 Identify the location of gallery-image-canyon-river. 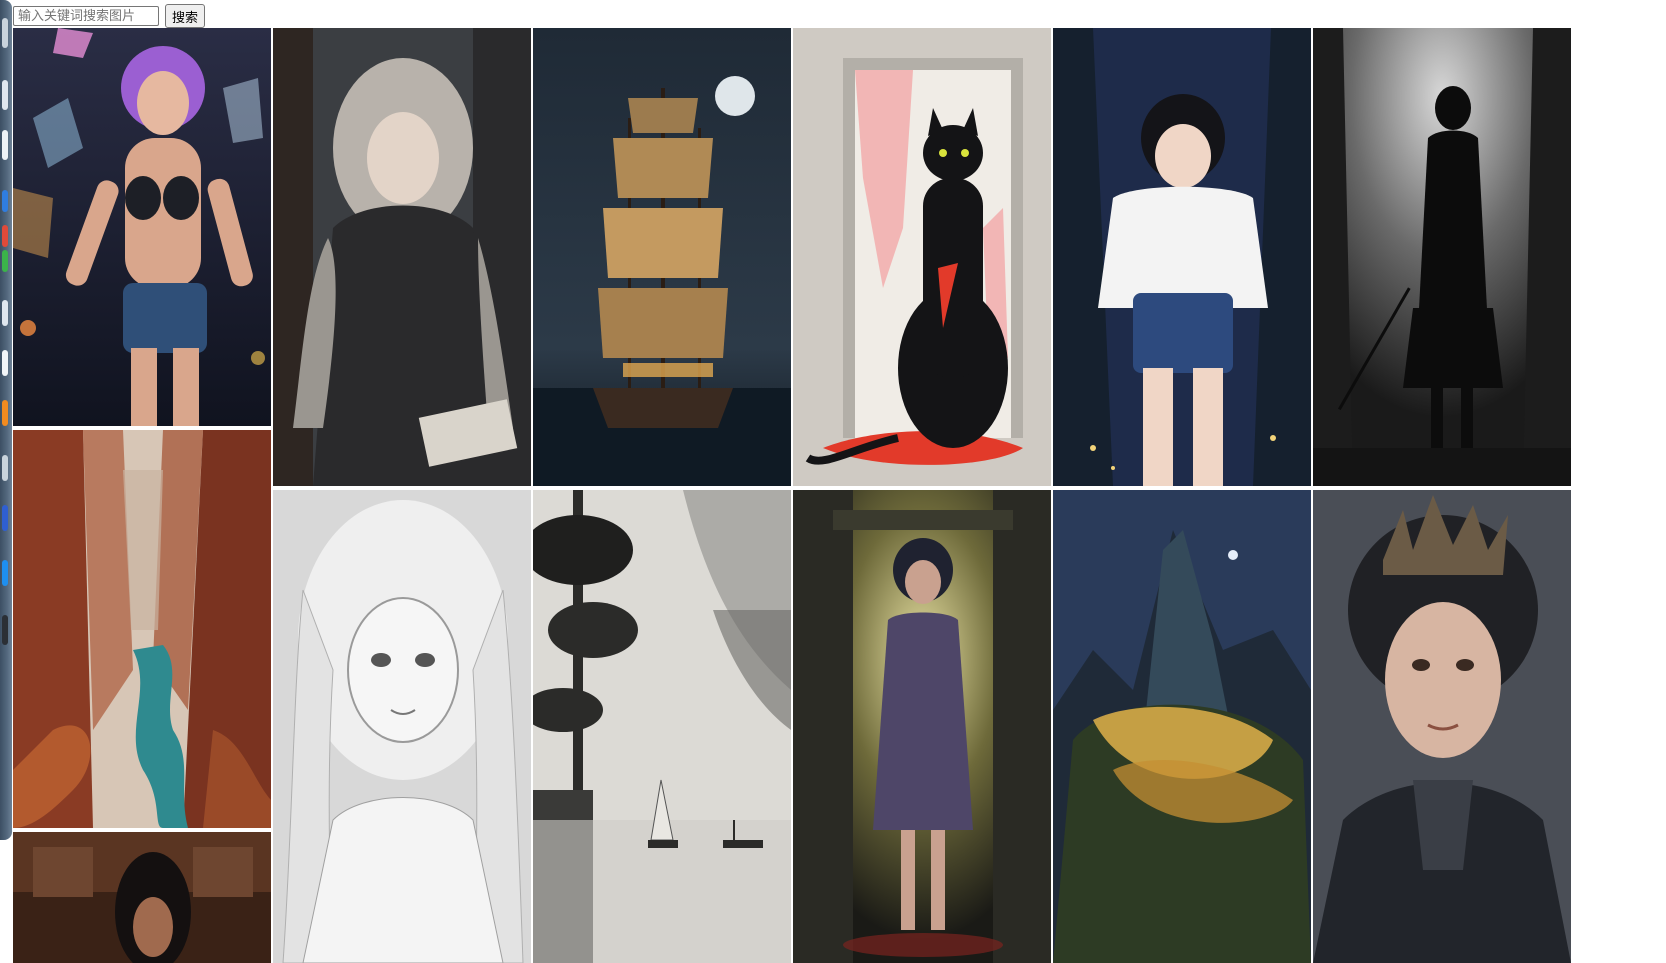
(142, 629).